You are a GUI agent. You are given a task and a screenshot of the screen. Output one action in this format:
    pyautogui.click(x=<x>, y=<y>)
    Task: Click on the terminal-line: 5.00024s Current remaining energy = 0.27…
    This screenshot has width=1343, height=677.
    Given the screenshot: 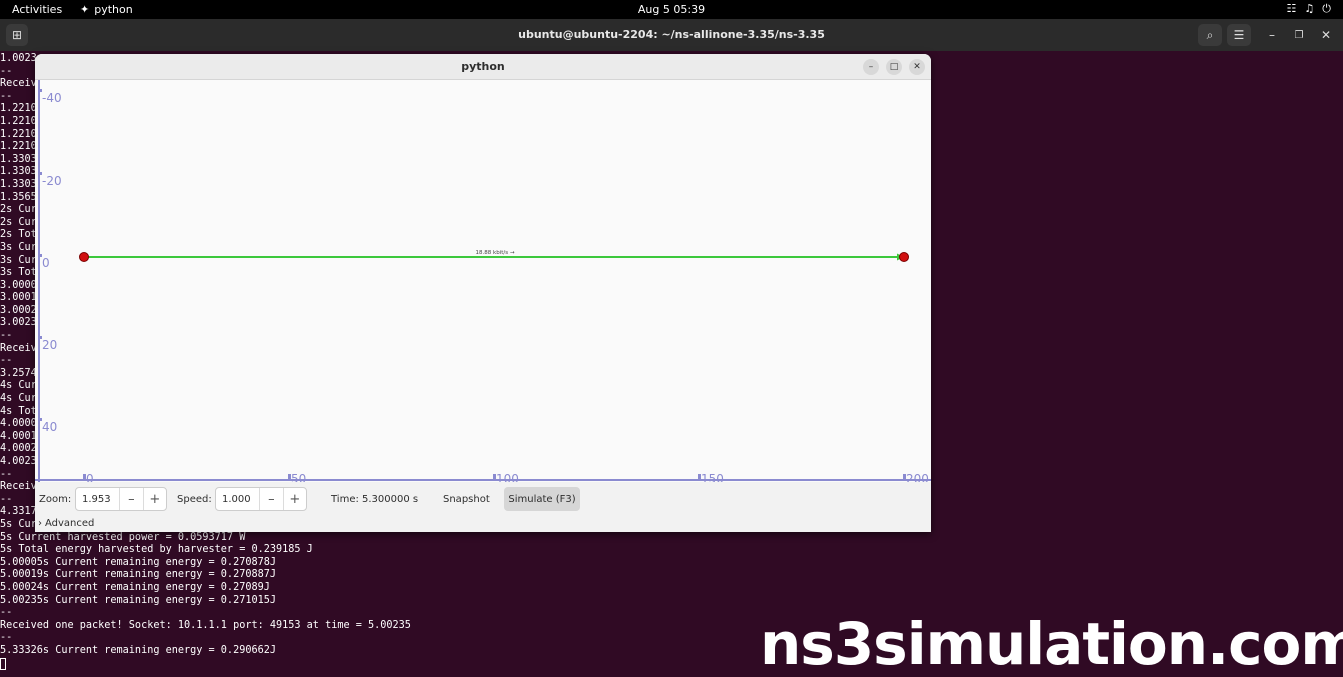 What is the action you would take?
    pyautogui.click(x=135, y=587)
    